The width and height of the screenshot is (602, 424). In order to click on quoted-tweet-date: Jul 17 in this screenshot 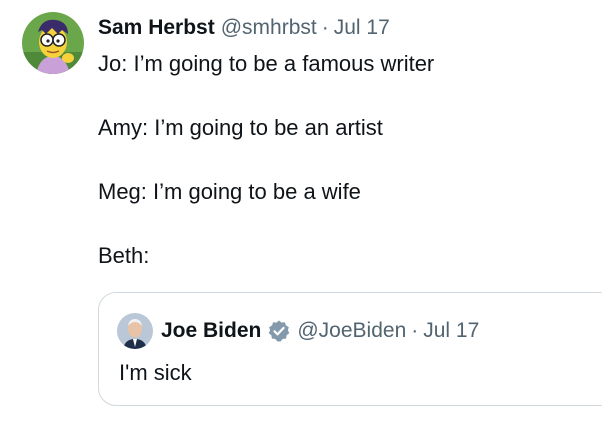, I will do `click(451, 331)`.